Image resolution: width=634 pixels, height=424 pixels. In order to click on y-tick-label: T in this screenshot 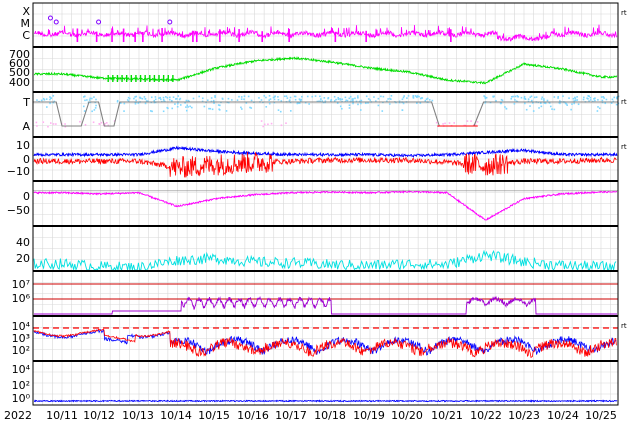, I will do `click(26, 102)`.